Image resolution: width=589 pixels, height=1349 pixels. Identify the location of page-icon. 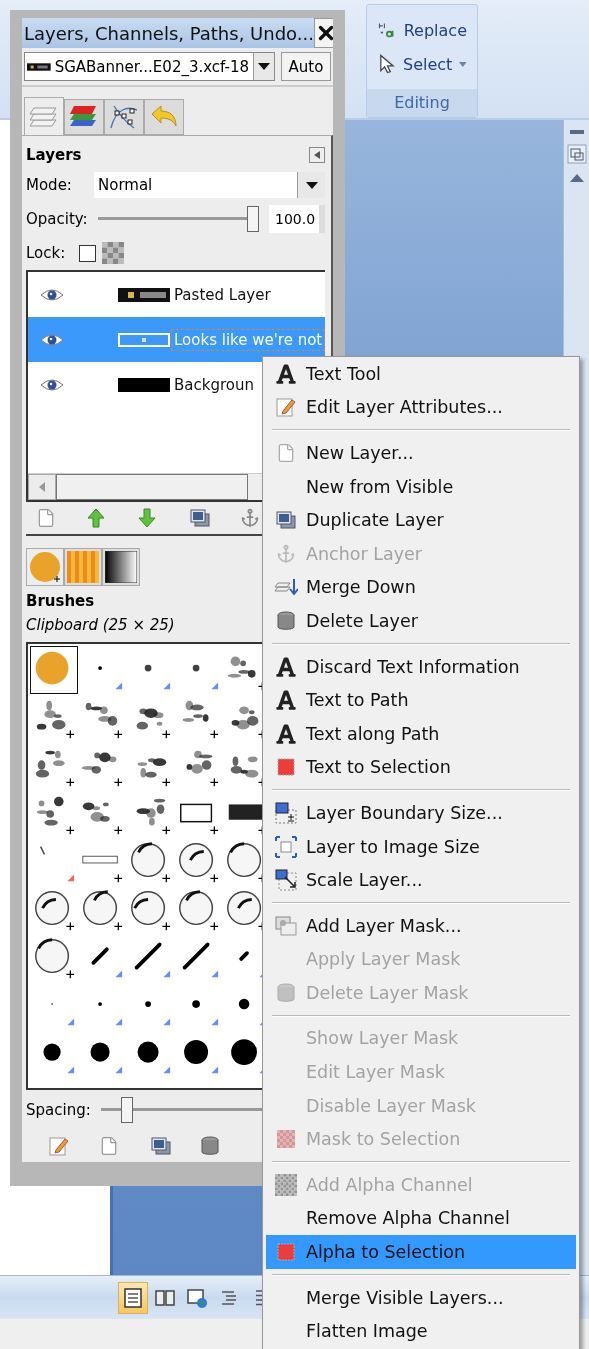
(133, 1297).